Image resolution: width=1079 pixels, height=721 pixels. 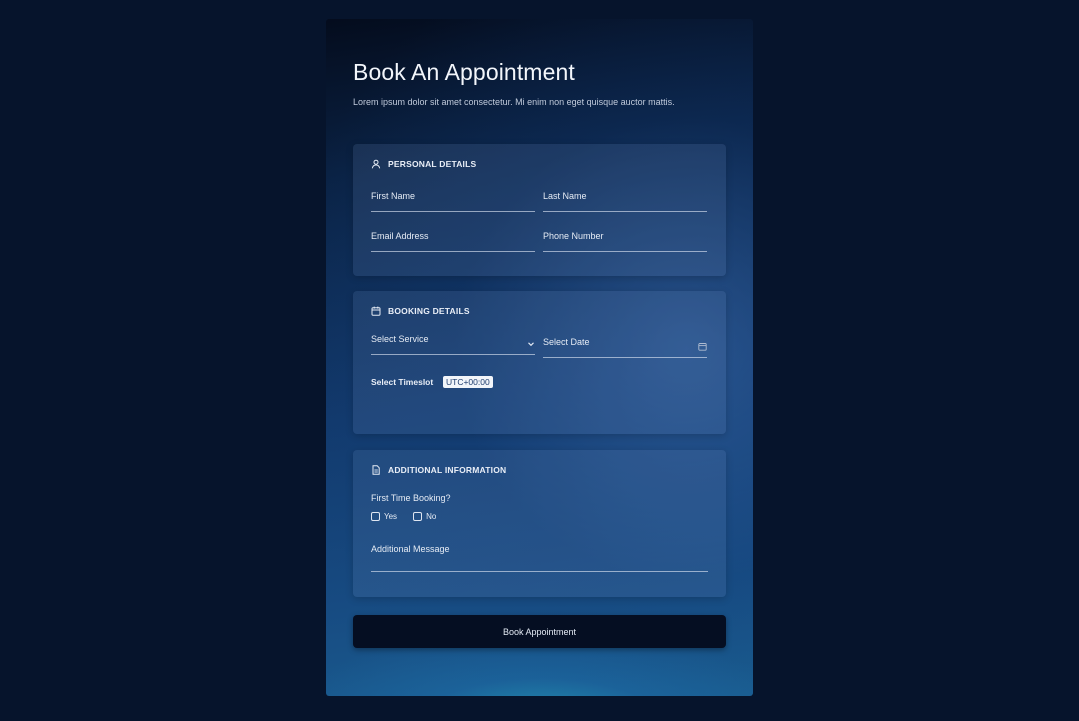 What do you see at coordinates (400, 339) in the screenshot?
I see `service-label: Select Service` at bounding box center [400, 339].